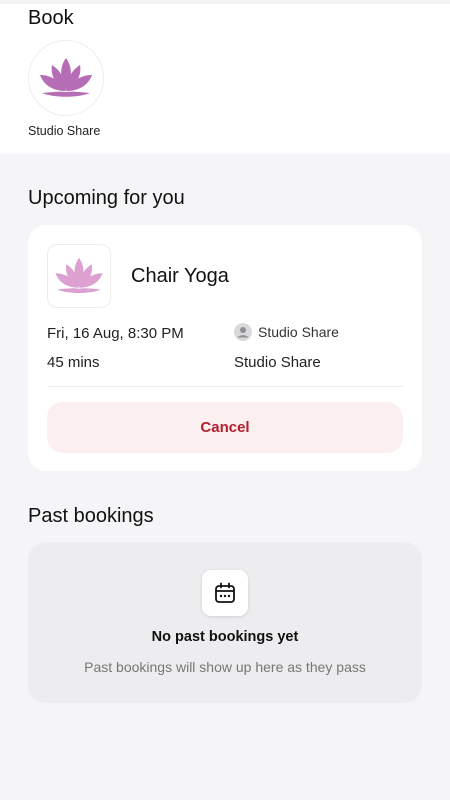  Describe the element at coordinates (106, 198) in the screenshot. I see `upcoming-title: Upcoming for you` at that location.